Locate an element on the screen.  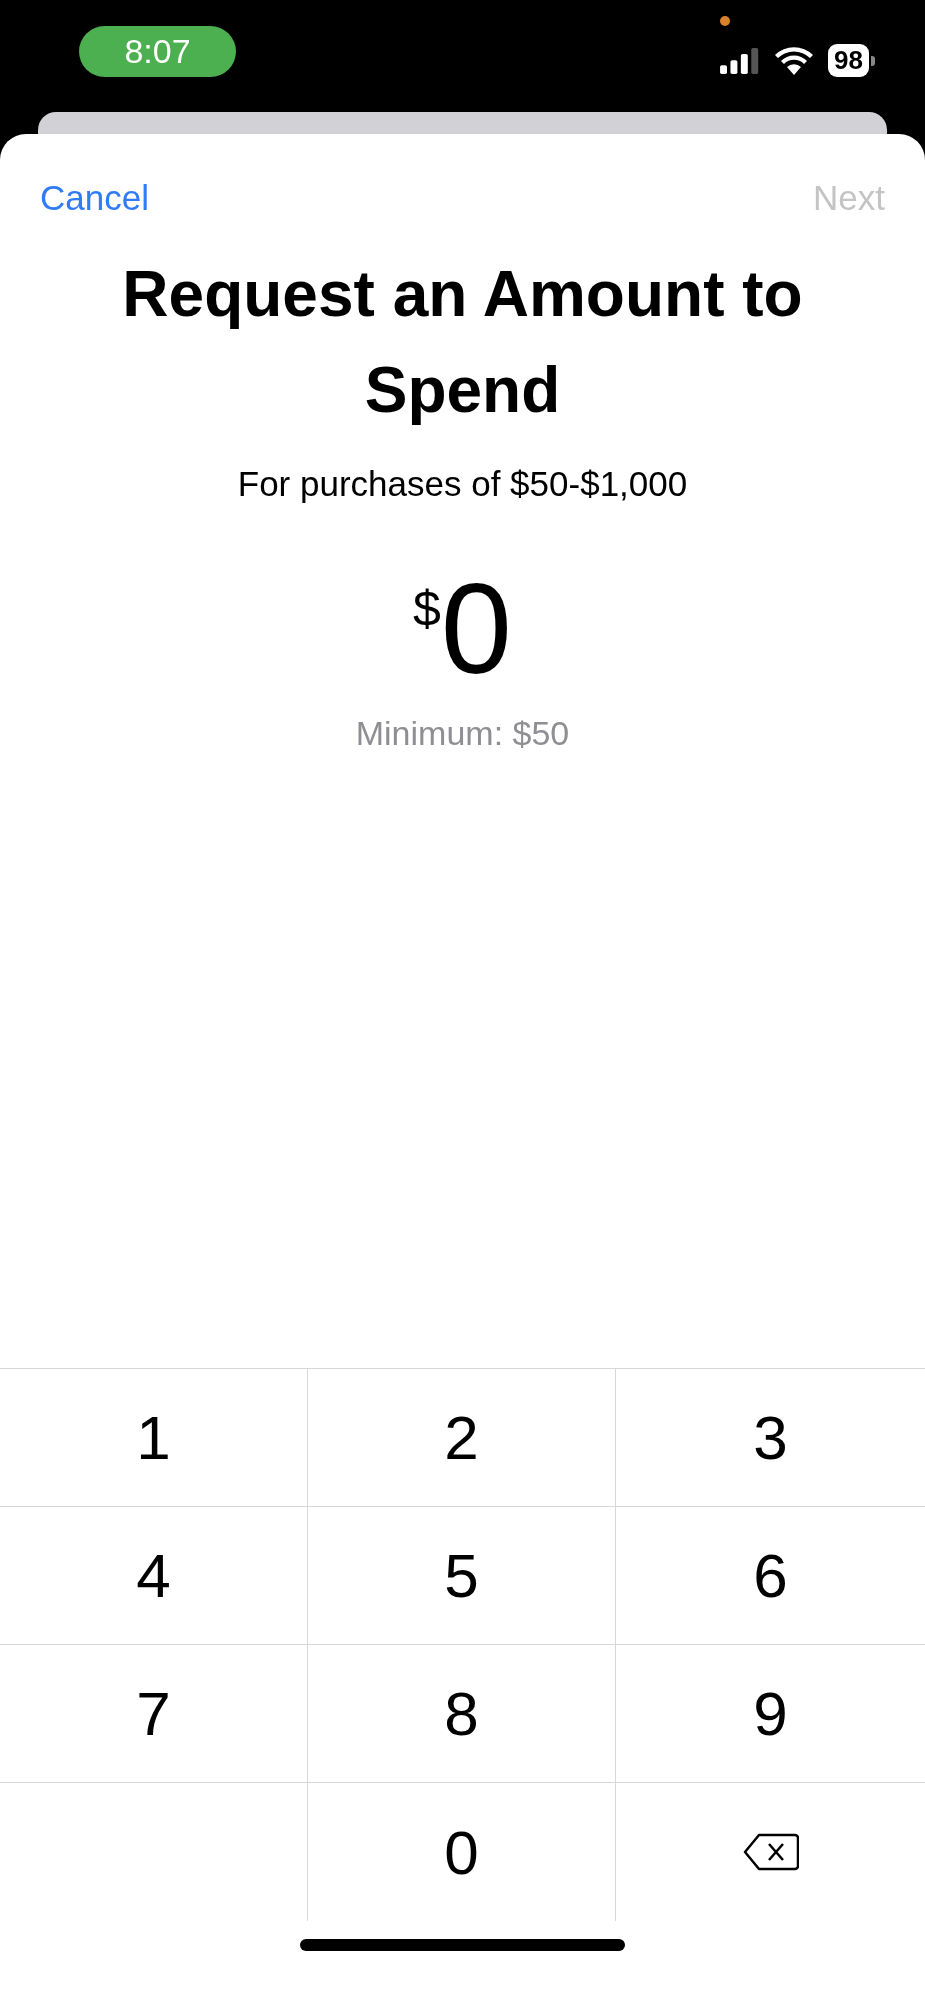
amount-value: 0 is located at coordinates (476, 629).